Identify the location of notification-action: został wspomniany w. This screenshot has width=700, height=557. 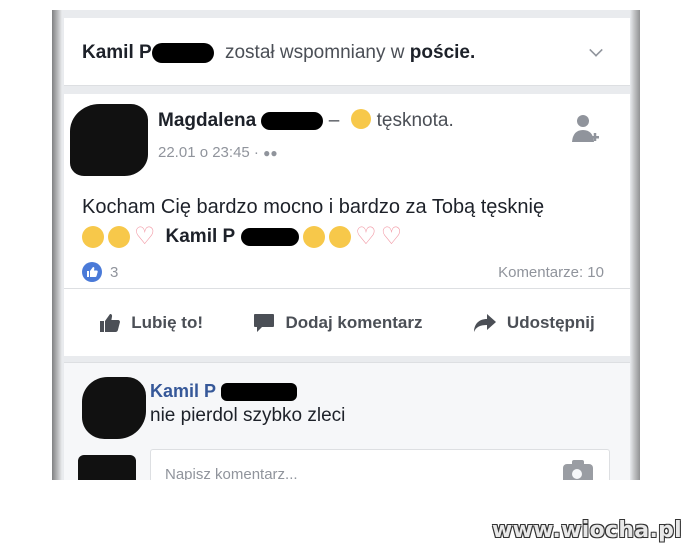
(314, 52).